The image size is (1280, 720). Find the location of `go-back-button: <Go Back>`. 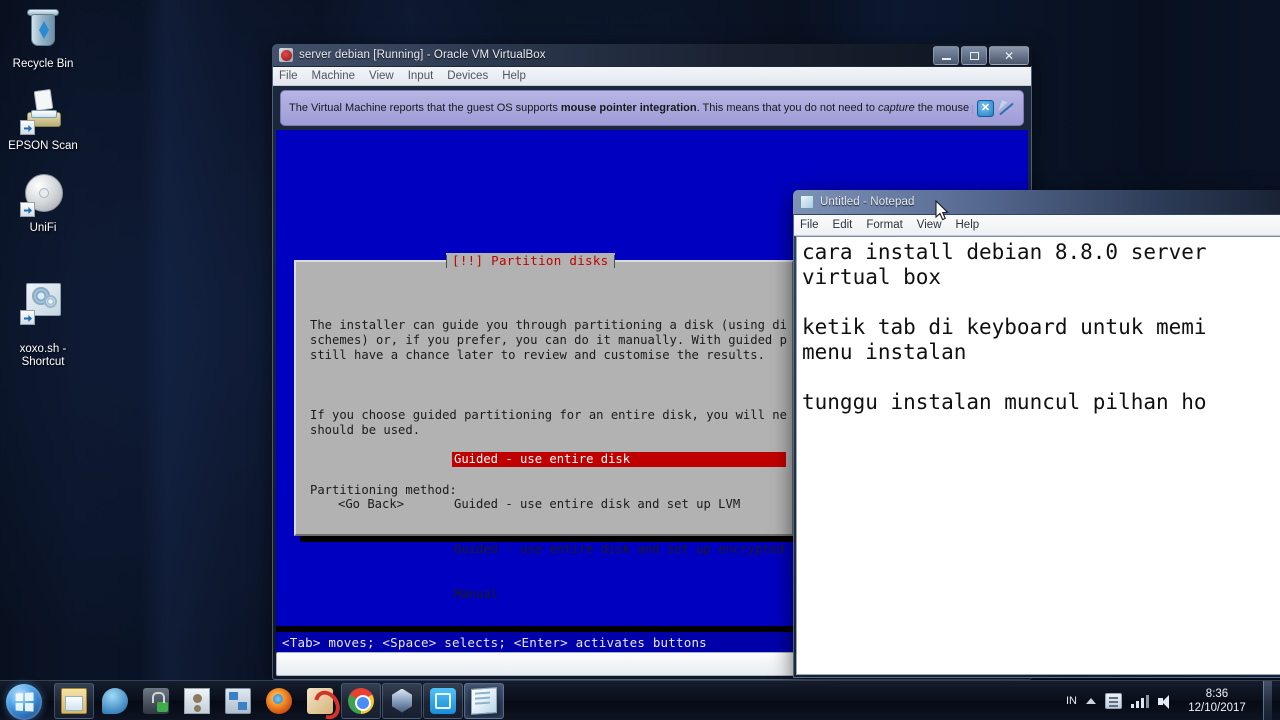

go-back-button: <Go Back> is located at coordinates (371, 504).